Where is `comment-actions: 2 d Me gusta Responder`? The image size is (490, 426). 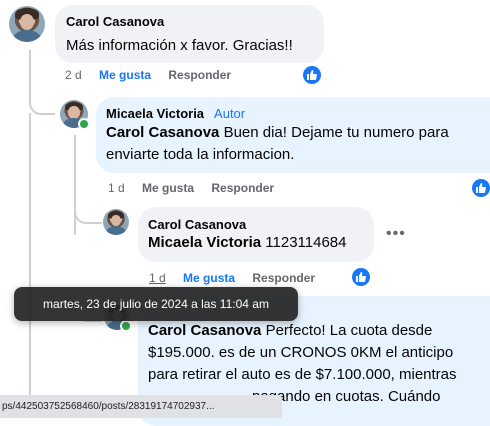 comment-actions: 2 d Me gusta Responder is located at coordinates (155, 75).